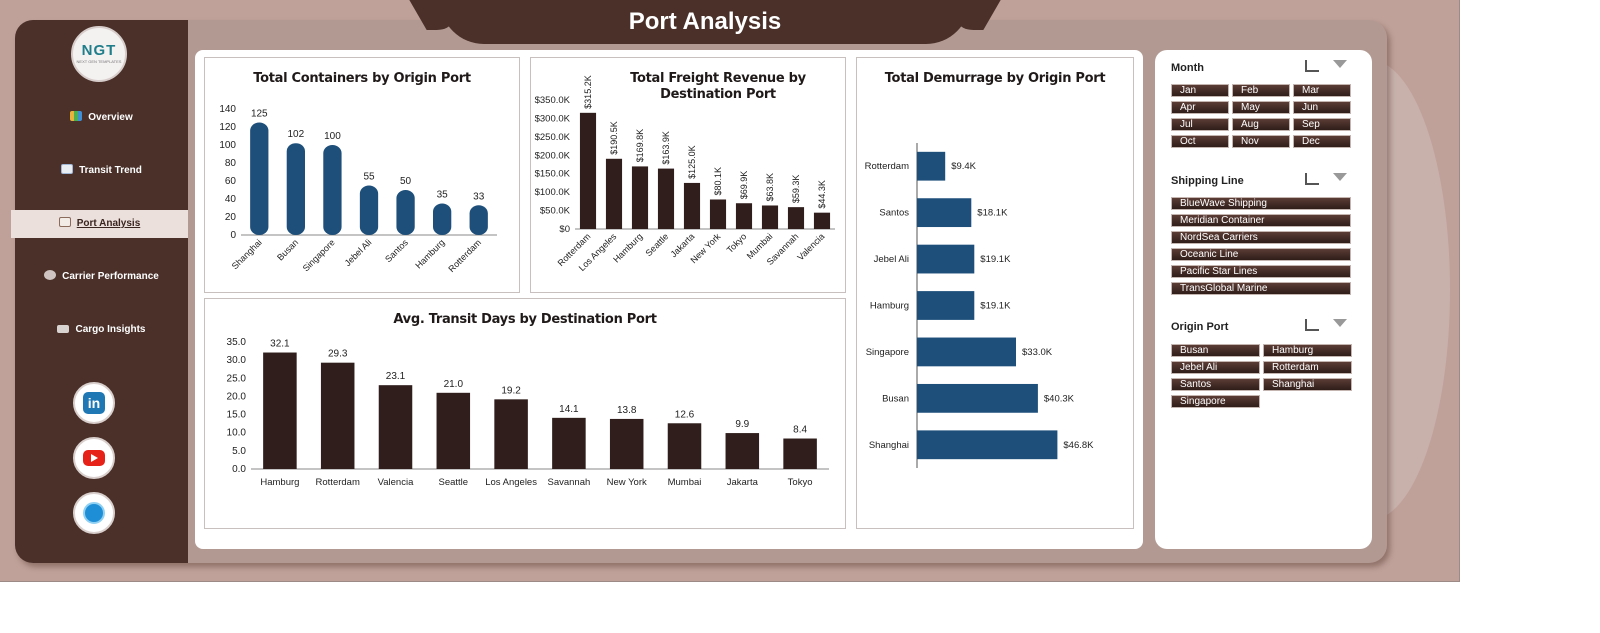 The image size is (1600, 633). Describe the element at coordinates (1307, 350) in the screenshot. I see `origin-port-chip: Hamburg` at that location.